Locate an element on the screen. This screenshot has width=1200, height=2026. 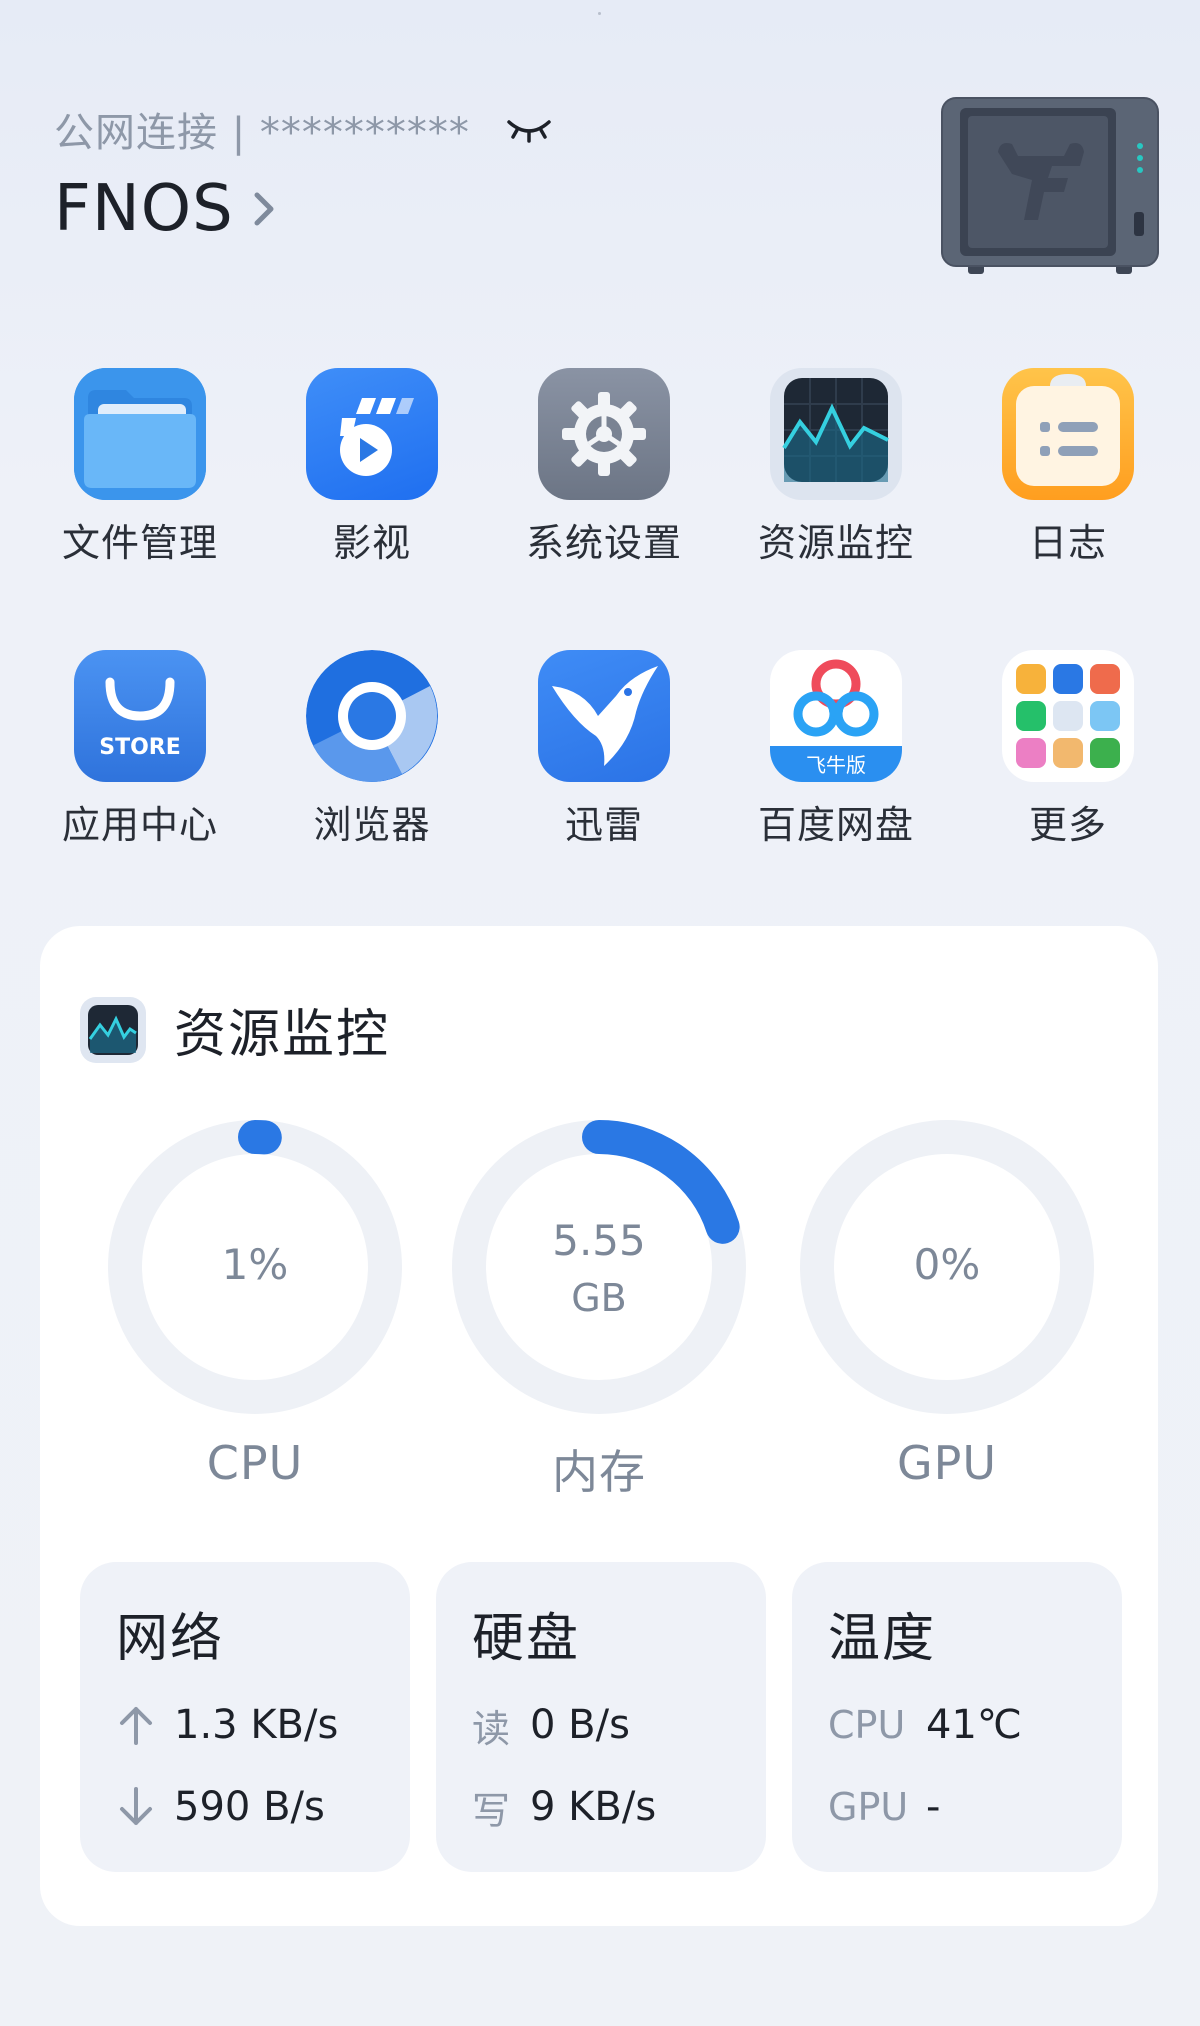
gauge-value: 1% is located at coordinates (255, 1264).